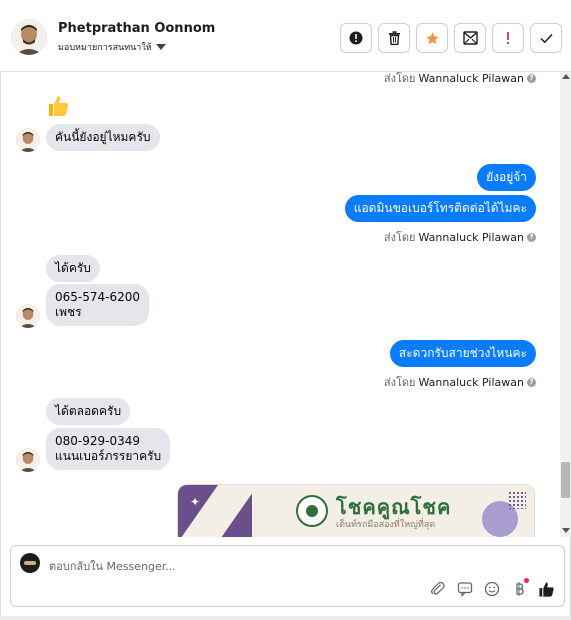 This screenshot has height=620, width=571. I want to click on trash-icon, so click(394, 38).